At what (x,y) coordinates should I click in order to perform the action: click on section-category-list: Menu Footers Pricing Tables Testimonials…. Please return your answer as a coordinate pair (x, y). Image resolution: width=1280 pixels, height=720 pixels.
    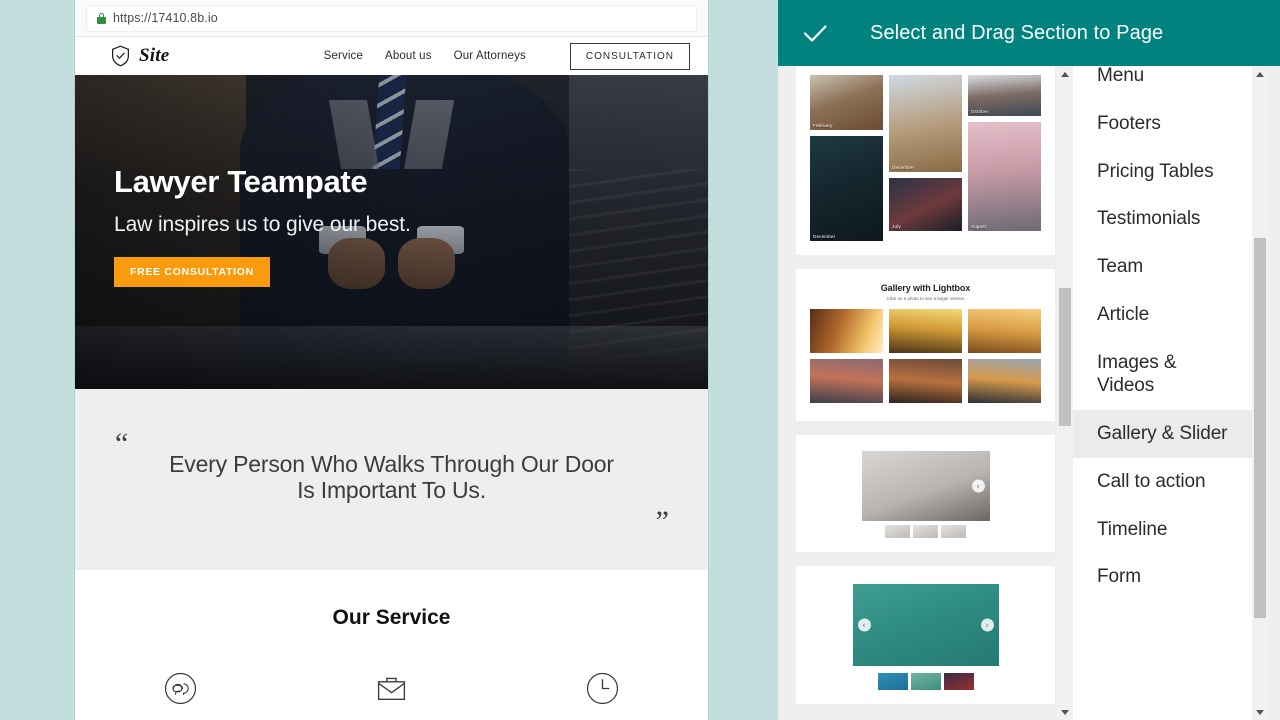
    Looking at the image, I should click on (1170, 393).